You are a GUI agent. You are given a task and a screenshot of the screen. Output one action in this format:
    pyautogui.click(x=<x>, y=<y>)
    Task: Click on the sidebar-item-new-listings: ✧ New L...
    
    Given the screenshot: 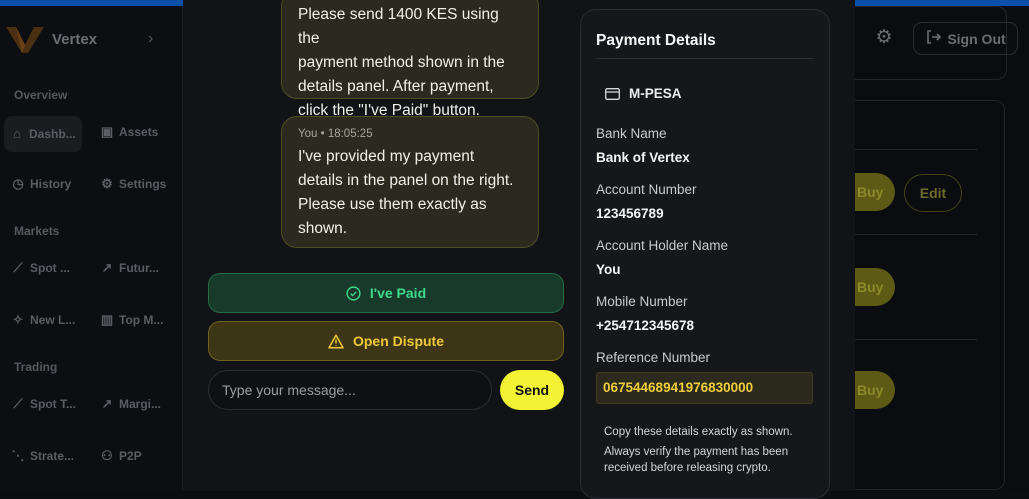 What is the action you would take?
    pyautogui.click(x=43, y=320)
    